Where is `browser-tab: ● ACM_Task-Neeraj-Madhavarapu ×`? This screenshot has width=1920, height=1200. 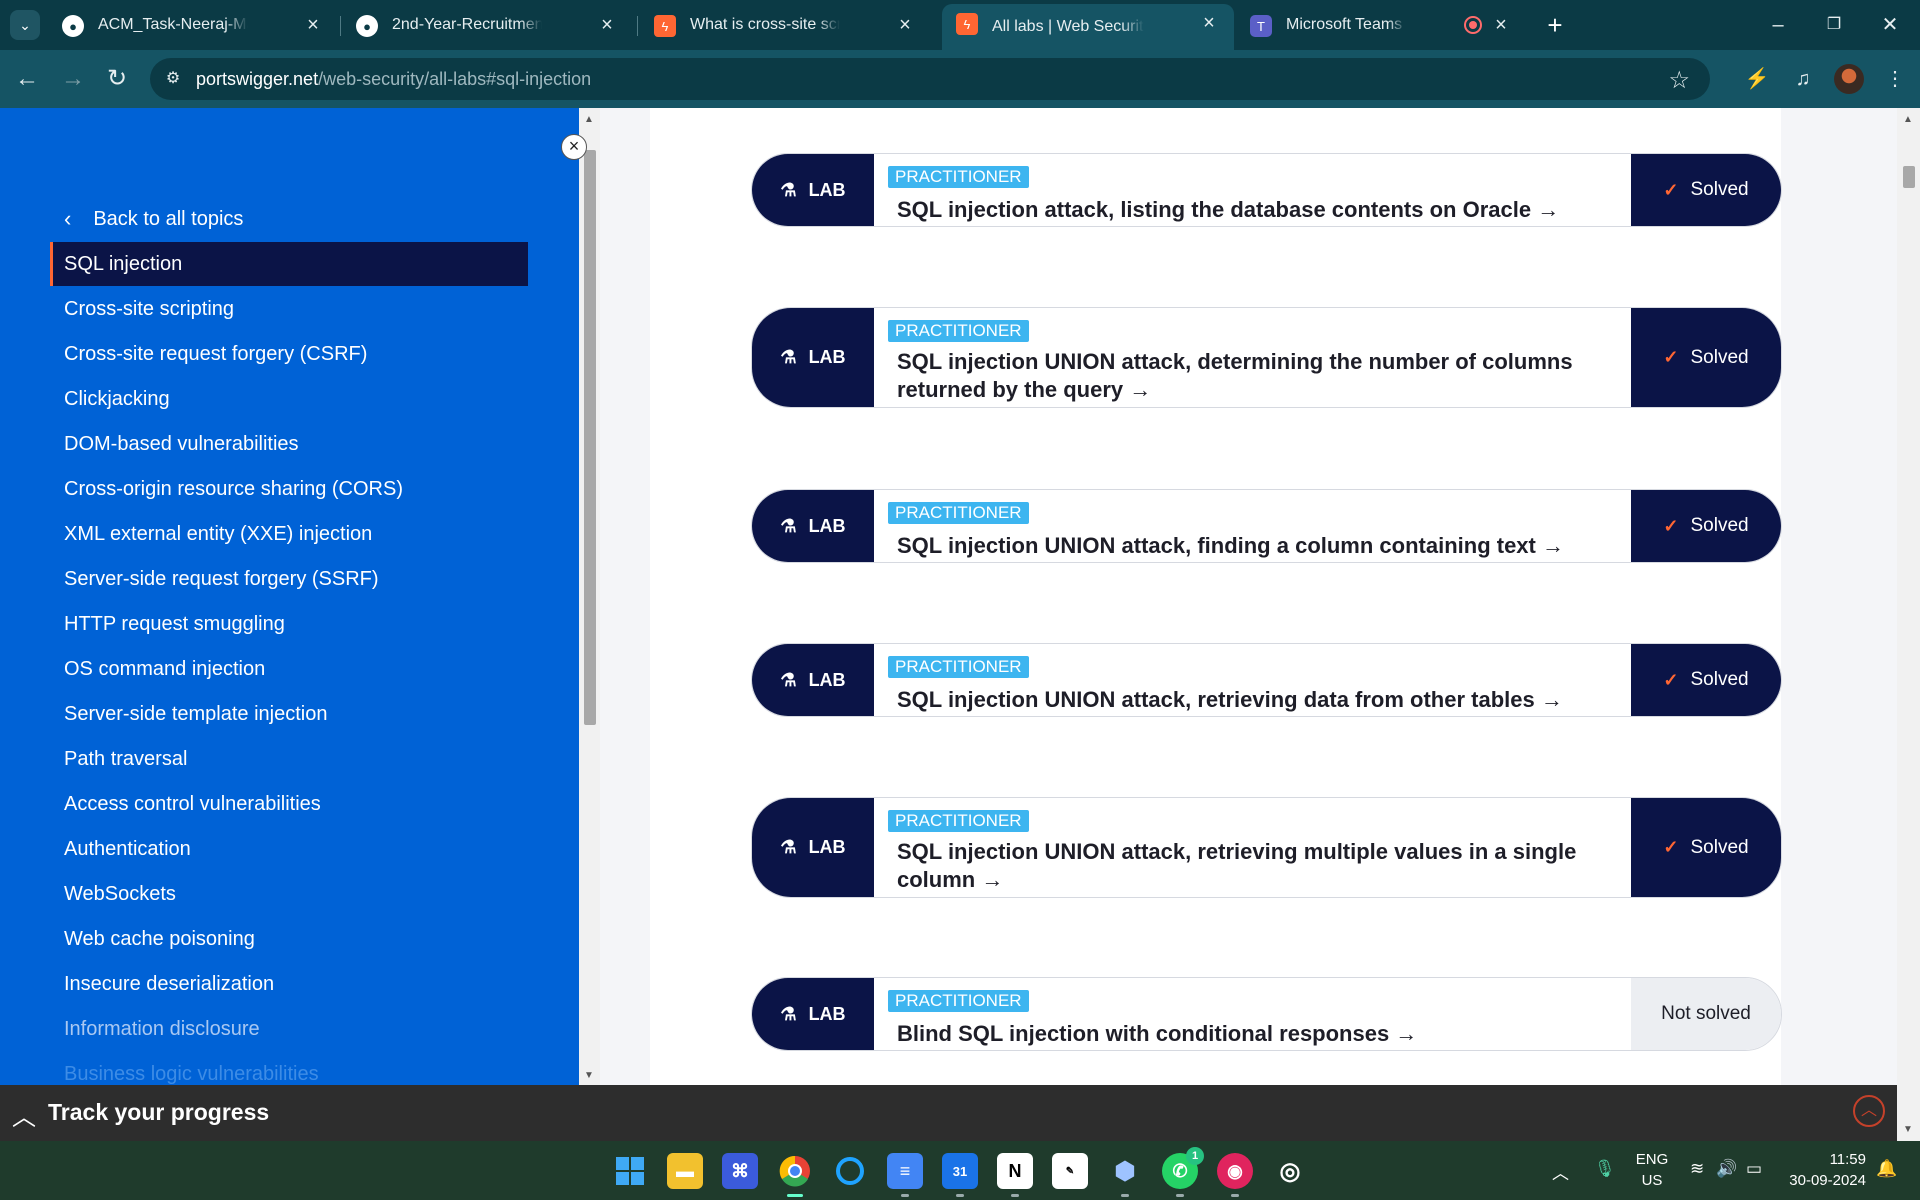 browser-tab: ● ACM_Task-Neeraj-Madhavarapu × is located at coordinates (193, 25).